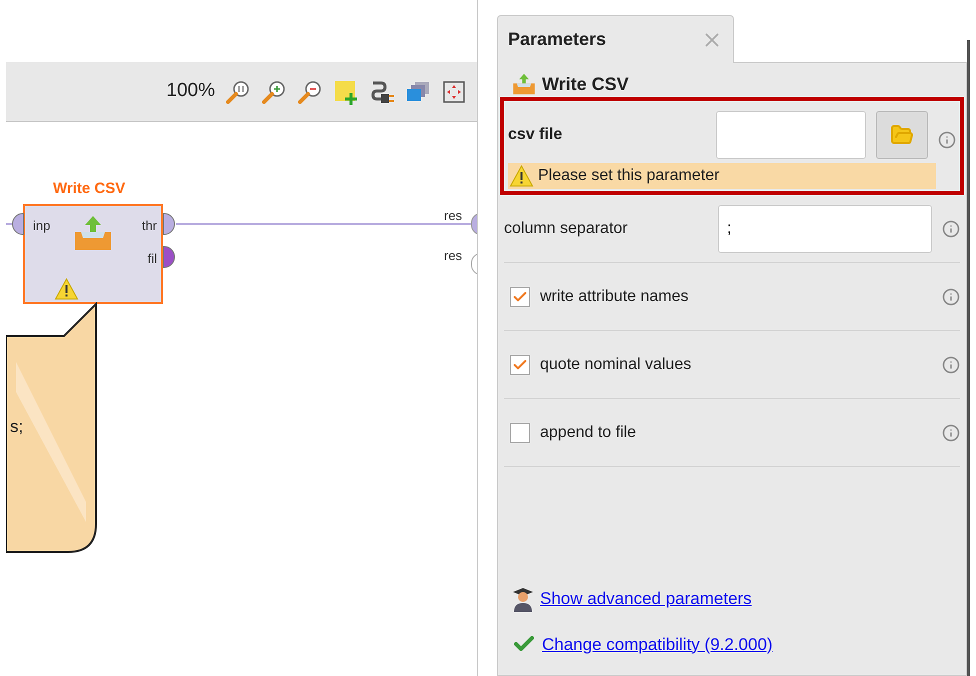 Image resolution: width=976 pixels, height=676 pixels. What do you see at coordinates (149, 226) in the screenshot?
I see `port-label: thr` at bounding box center [149, 226].